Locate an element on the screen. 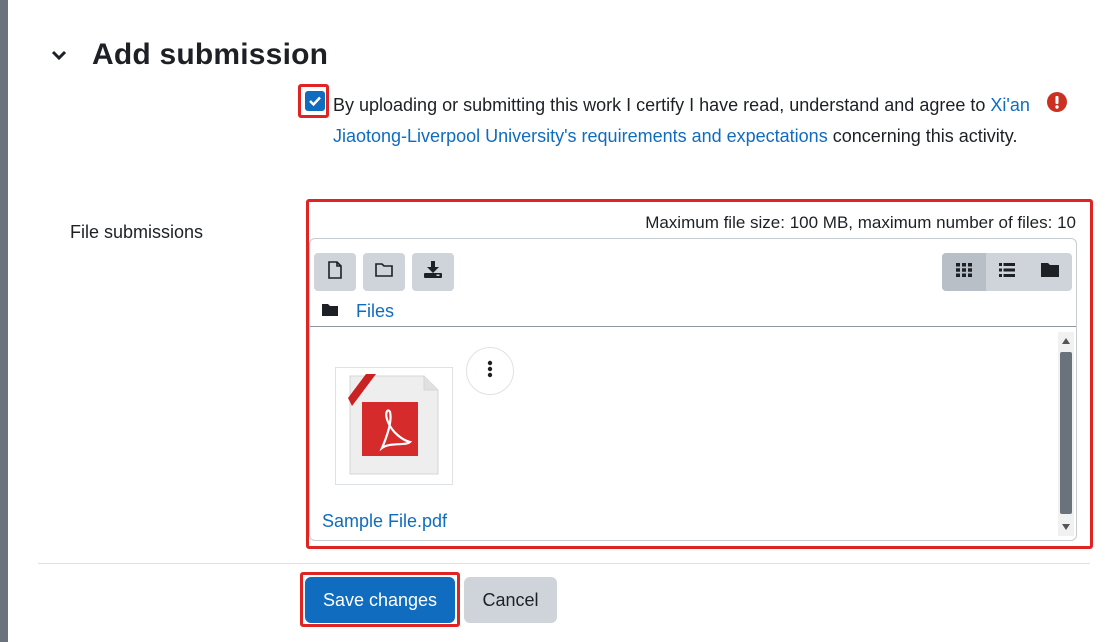 The height and width of the screenshot is (642, 1114). file-submissions-label: File submissions is located at coordinates (137, 232).